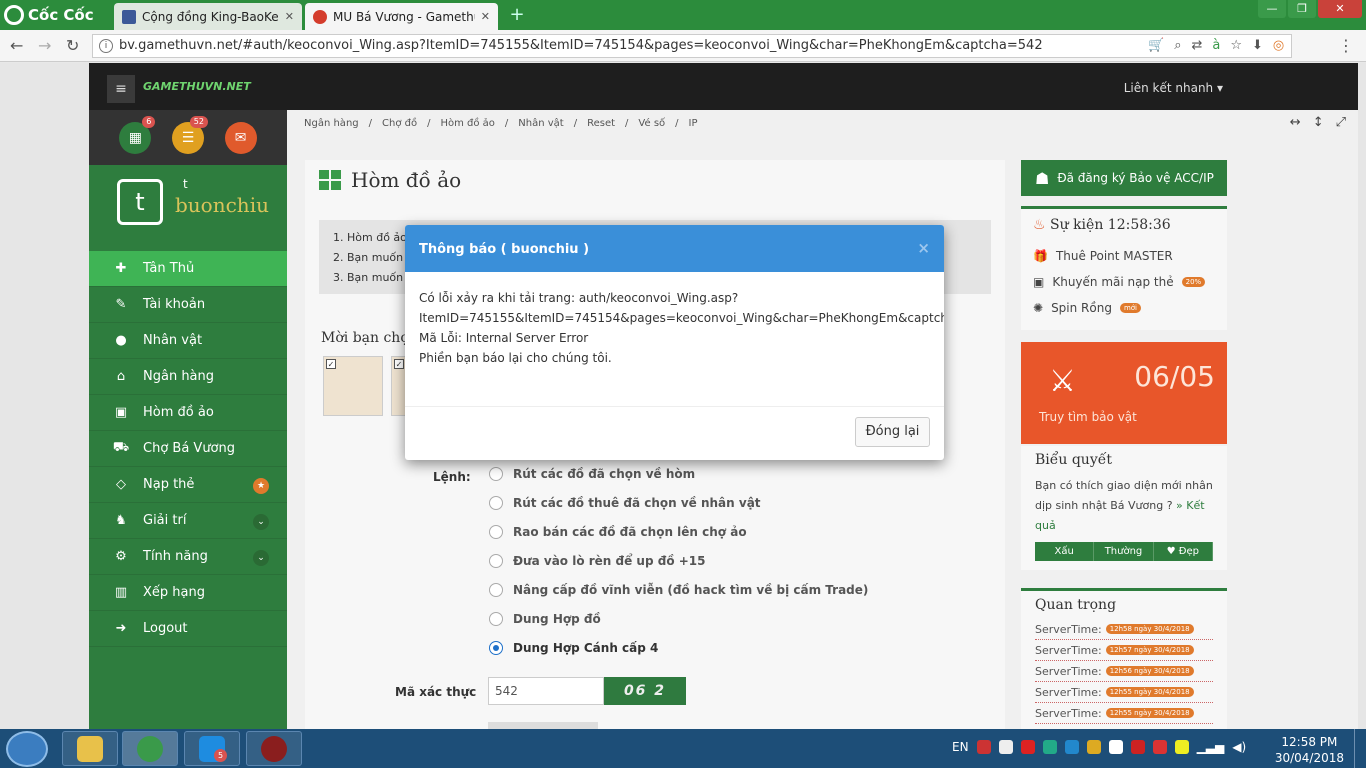  What do you see at coordinates (892, 432) in the screenshot?
I see `close-button: Đóng lại` at bounding box center [892, 432].